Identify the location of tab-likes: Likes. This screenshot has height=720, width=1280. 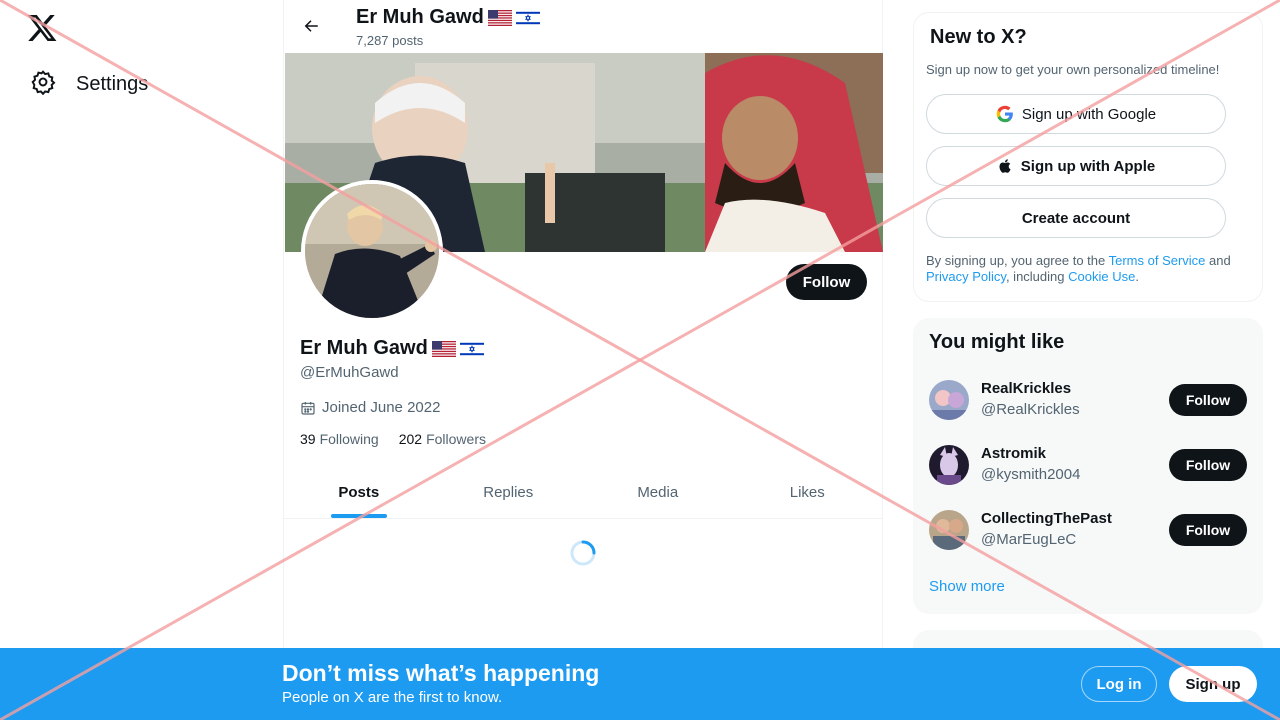
(808, 492).